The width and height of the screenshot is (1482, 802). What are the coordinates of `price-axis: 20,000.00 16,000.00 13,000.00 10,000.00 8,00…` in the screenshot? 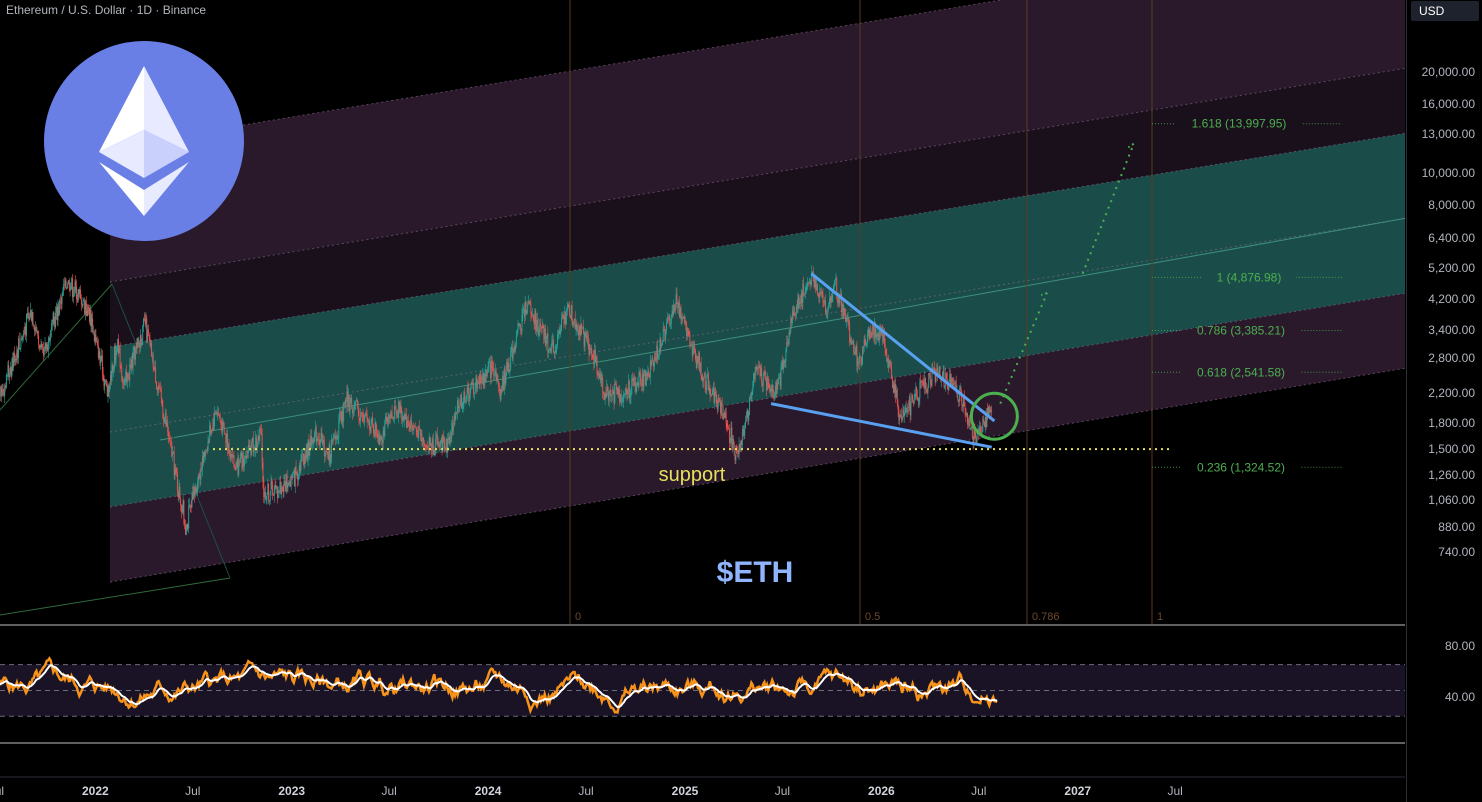 It's located at (1444, 401).